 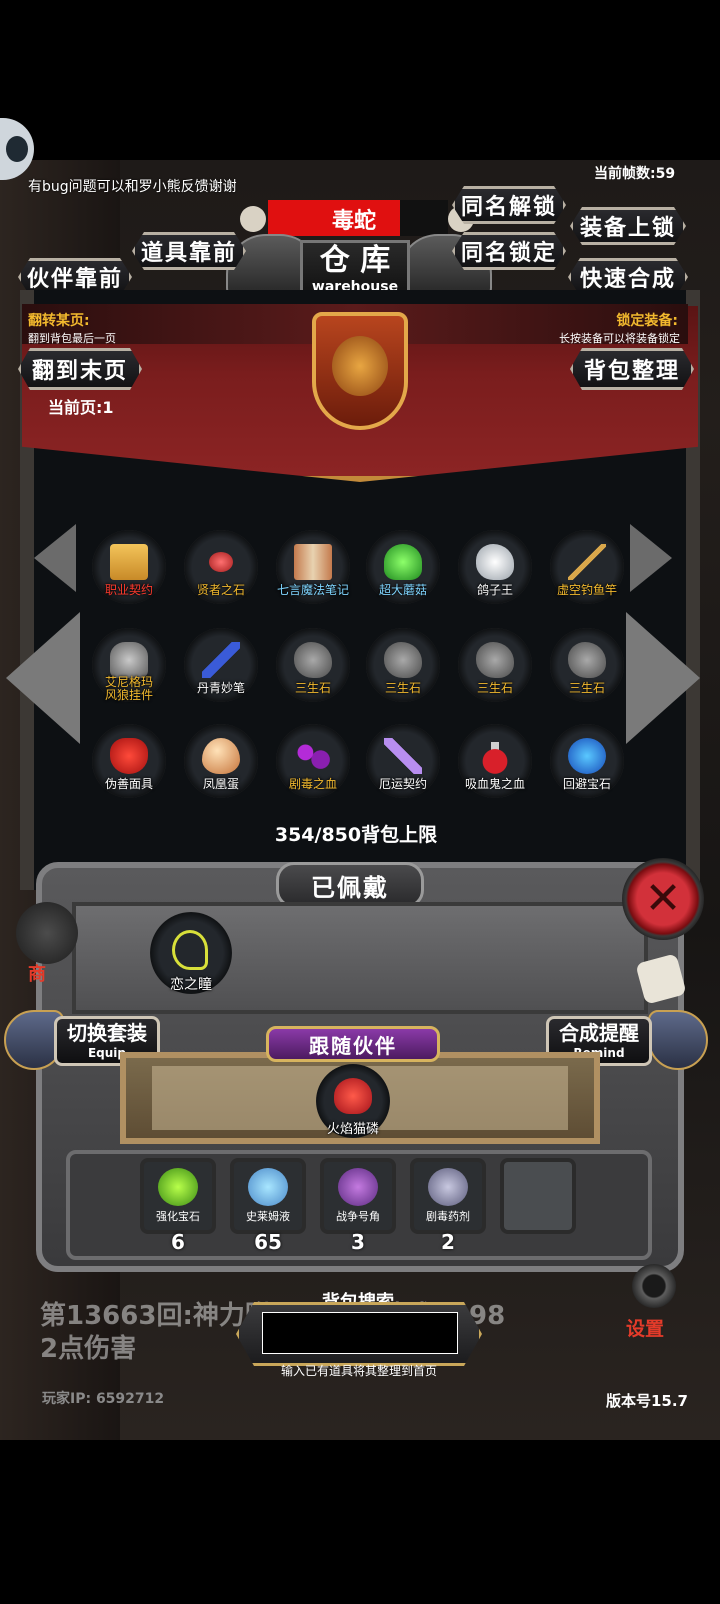 I want to click on next-page-arrow-icon, so click(x=663, y=678).